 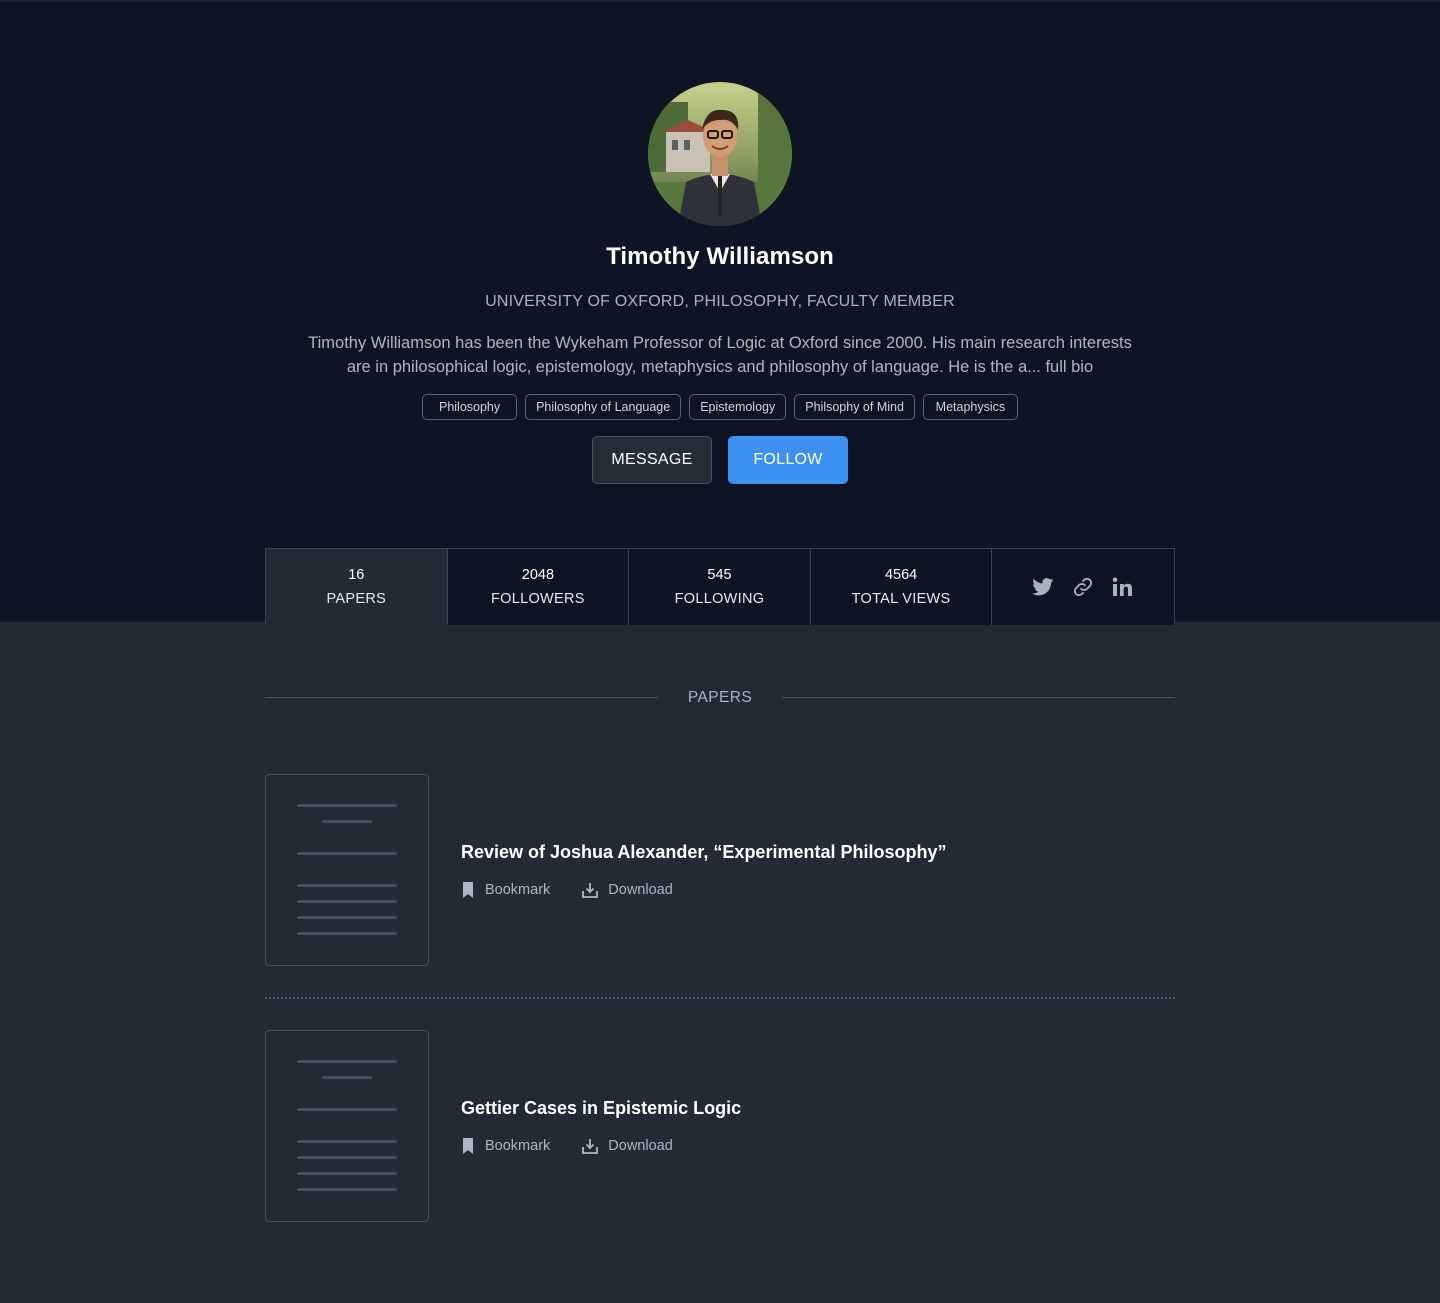 I want to click on social-links, so click(x=1083, y=587).